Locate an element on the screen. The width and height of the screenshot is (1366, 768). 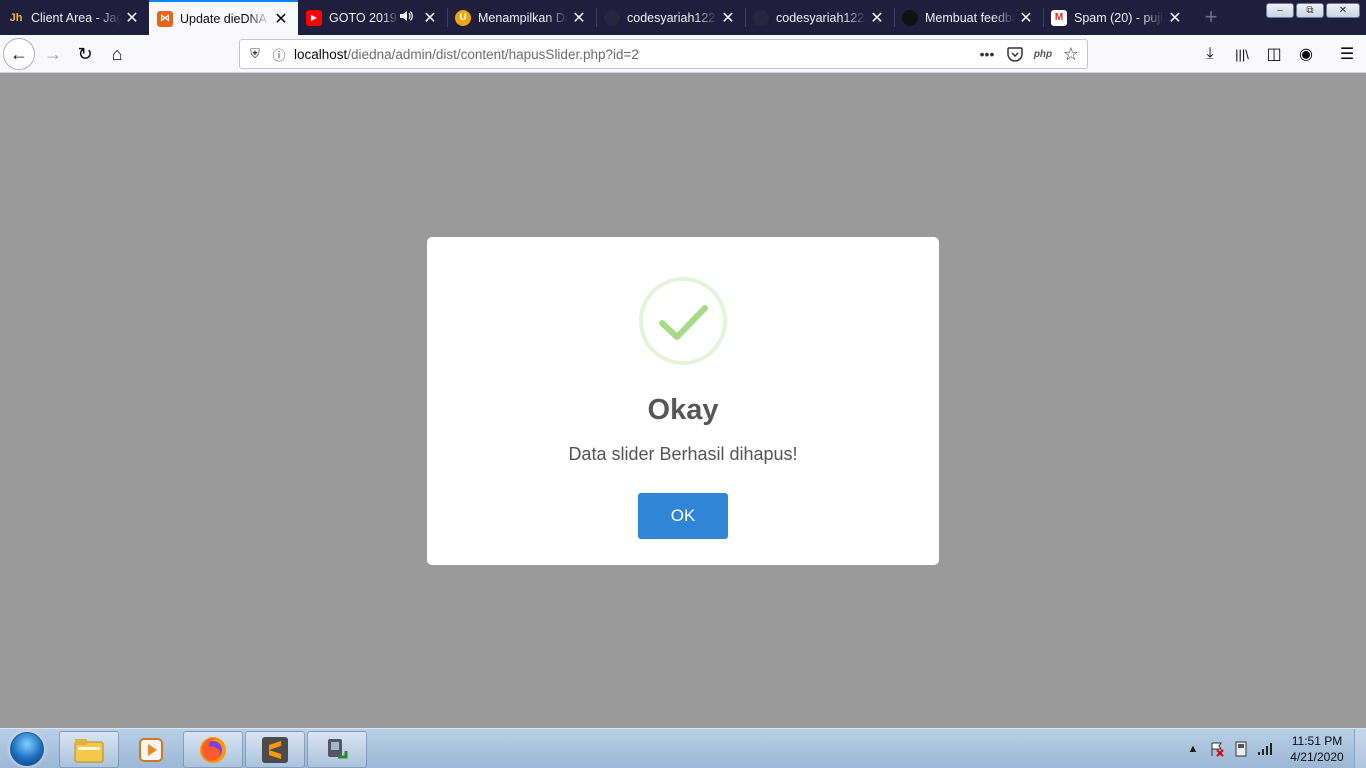
tab-gmail-spam: M Spam (20) - pujiermanto ✕ is located at coordinates (1117, 17).